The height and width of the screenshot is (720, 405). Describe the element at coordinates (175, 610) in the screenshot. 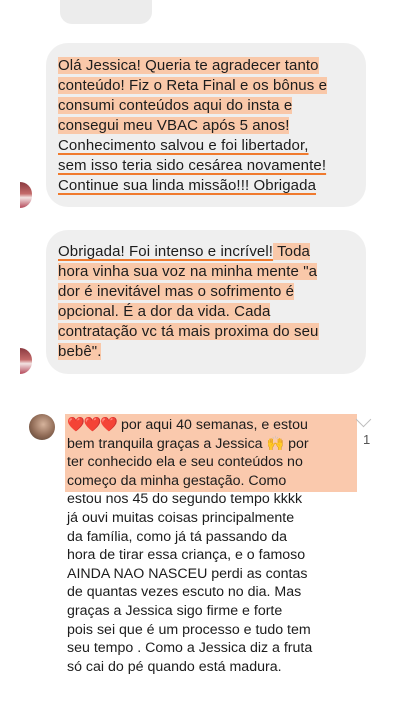

I see `comment-line: graças a Jessica sigo firme e forte` at that location.